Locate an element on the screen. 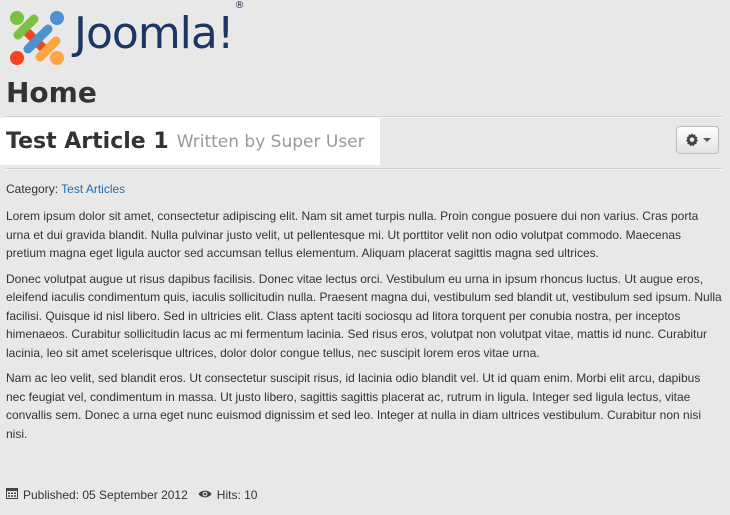 The image size is (730, 515). article-title: Test Article 1 is located at coordinates (87, 141).